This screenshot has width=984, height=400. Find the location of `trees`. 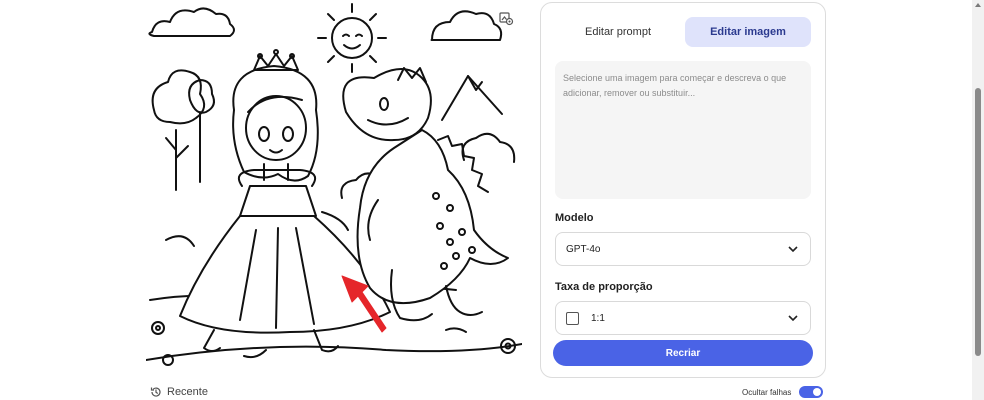

trees is located at coordinates (183, 130).